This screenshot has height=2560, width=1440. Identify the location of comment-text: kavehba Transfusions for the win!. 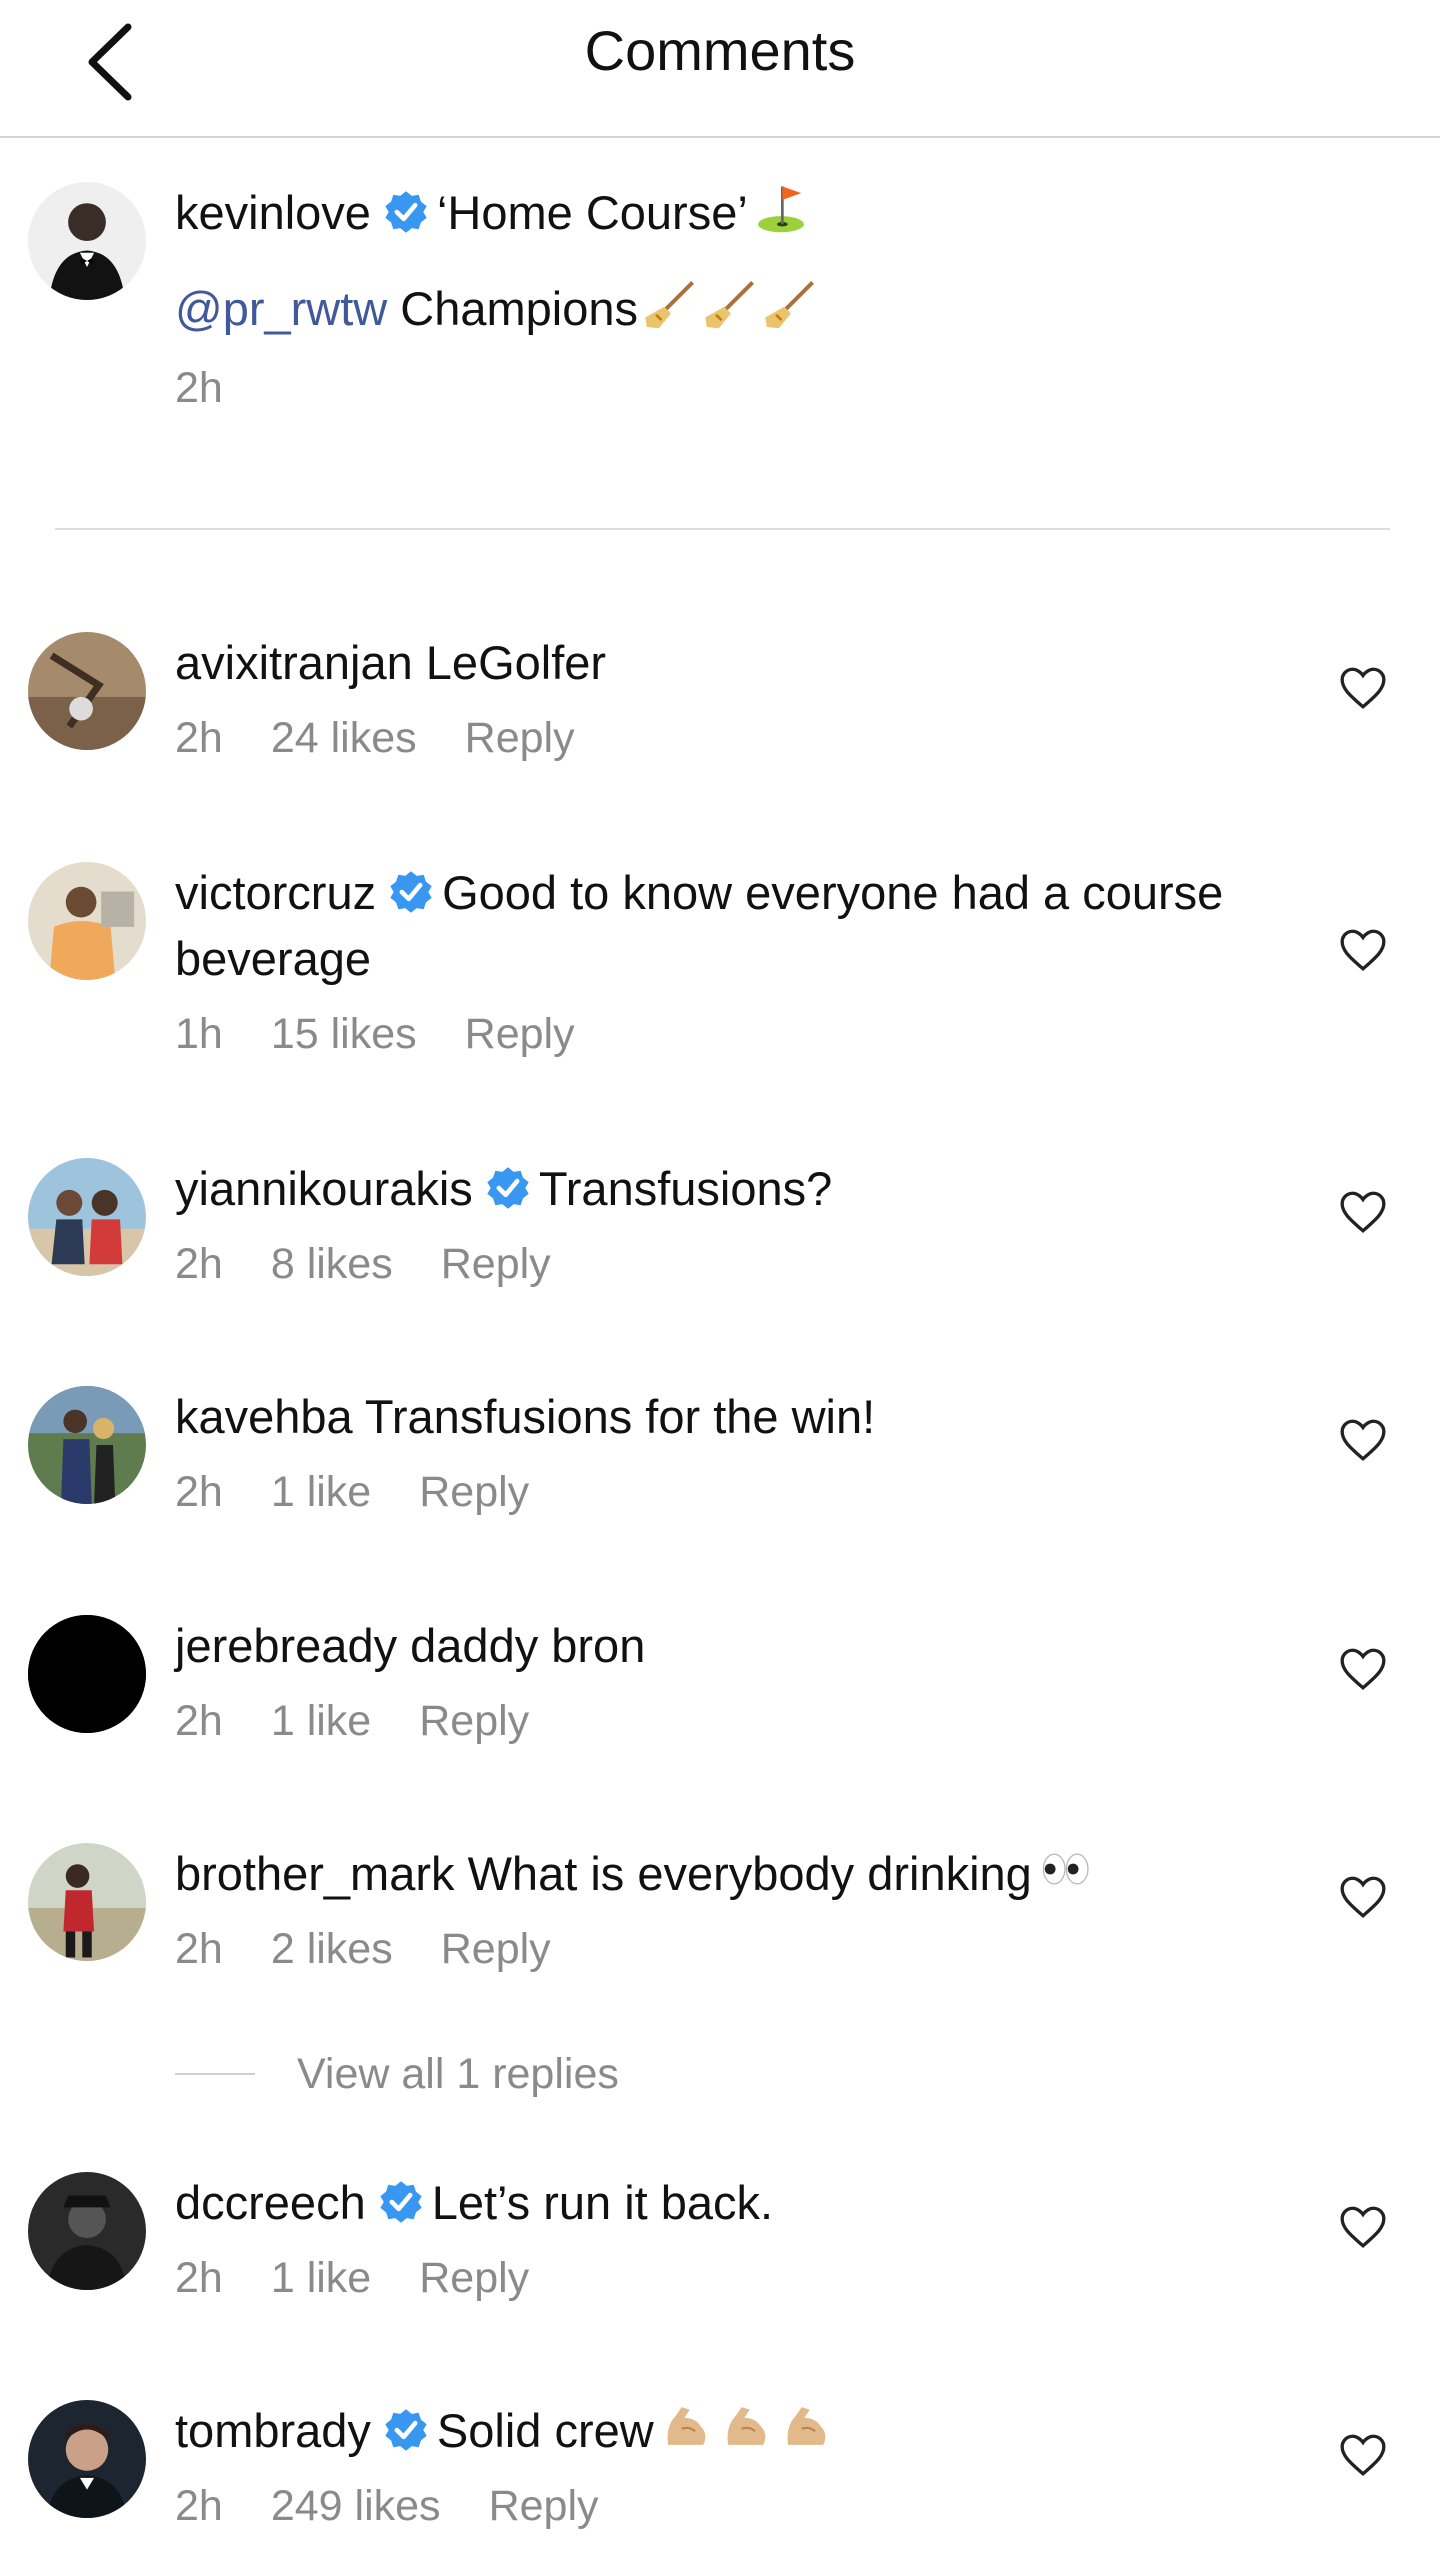
(725, 1417).